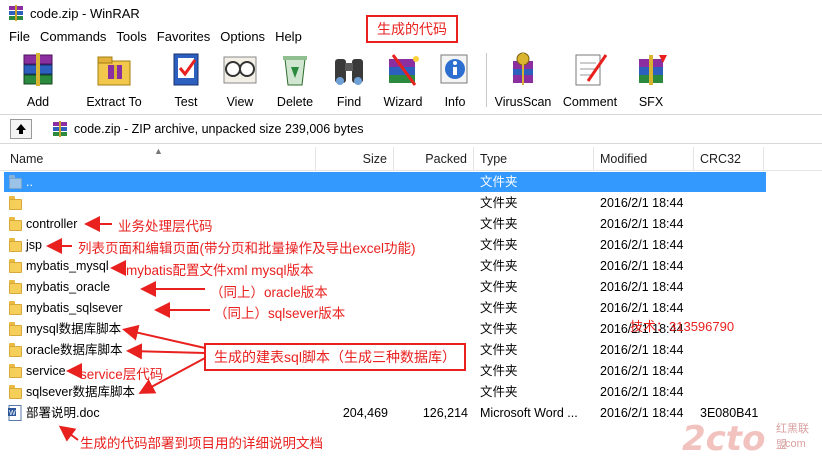  What do you see at coordinates (122, 374) in the screenshot?
I see `service-note: service层代码` at bounding box center [122, 374].